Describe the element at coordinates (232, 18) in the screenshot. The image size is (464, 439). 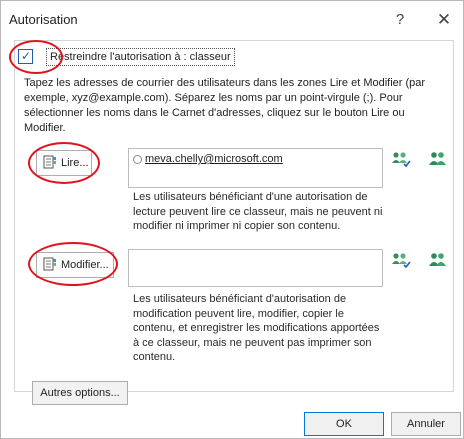
I see `title-bar: Autorisation ? ✕` at that location.